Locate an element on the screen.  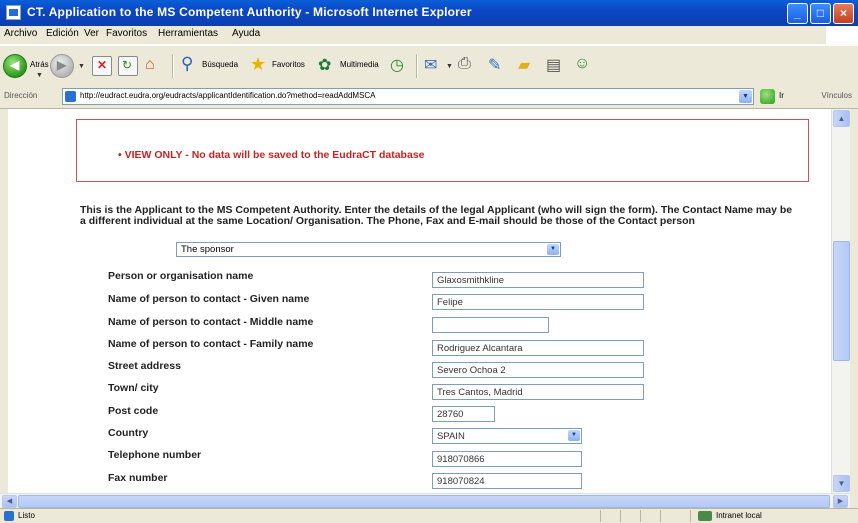
label-organisation-name: Person or organisation name is located at coordinates (181, 276).